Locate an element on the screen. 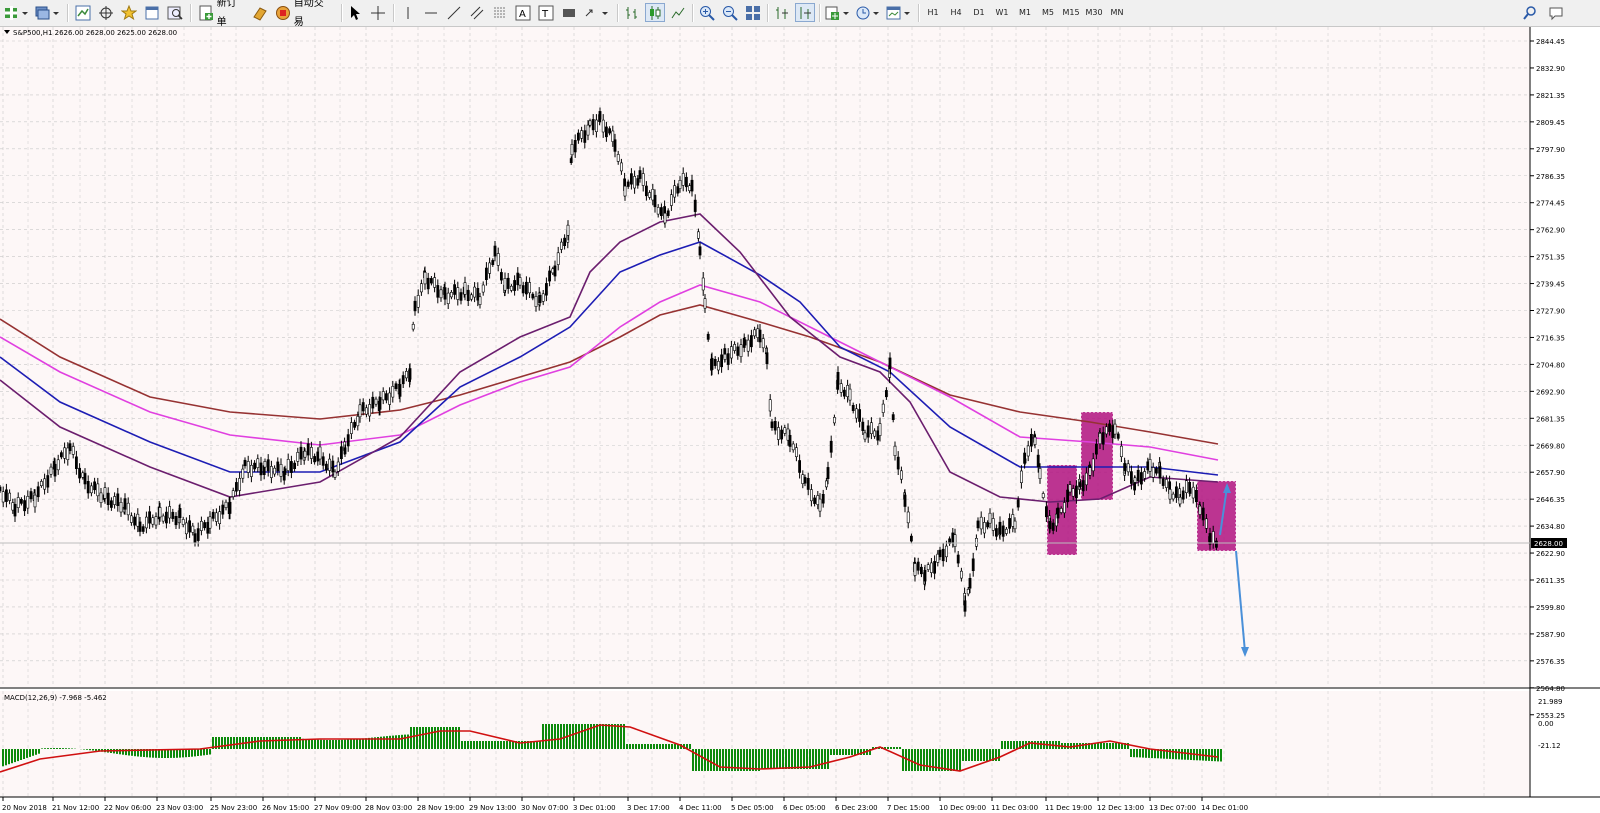 This screenshot has height=813, width=1600. timeframe-d1-button: D1 is located at coordinates (979, 12).